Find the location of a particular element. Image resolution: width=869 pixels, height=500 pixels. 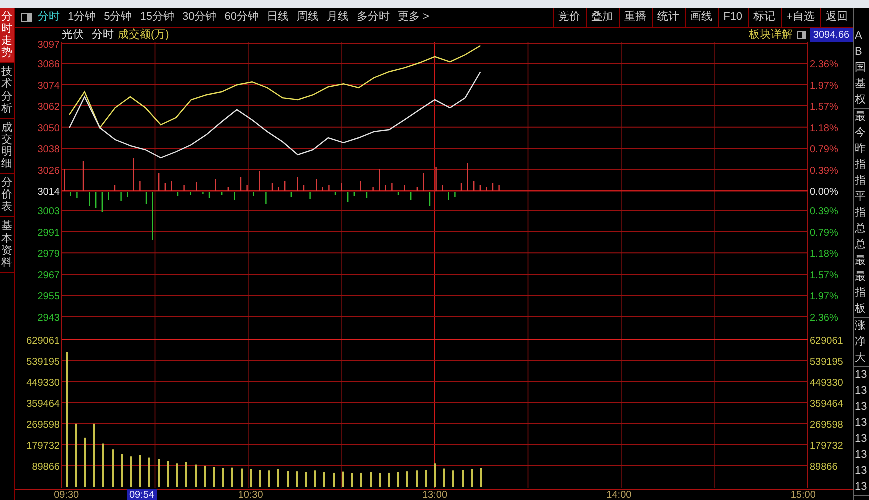

info-label: 权 is located at coordinates (860, 100).